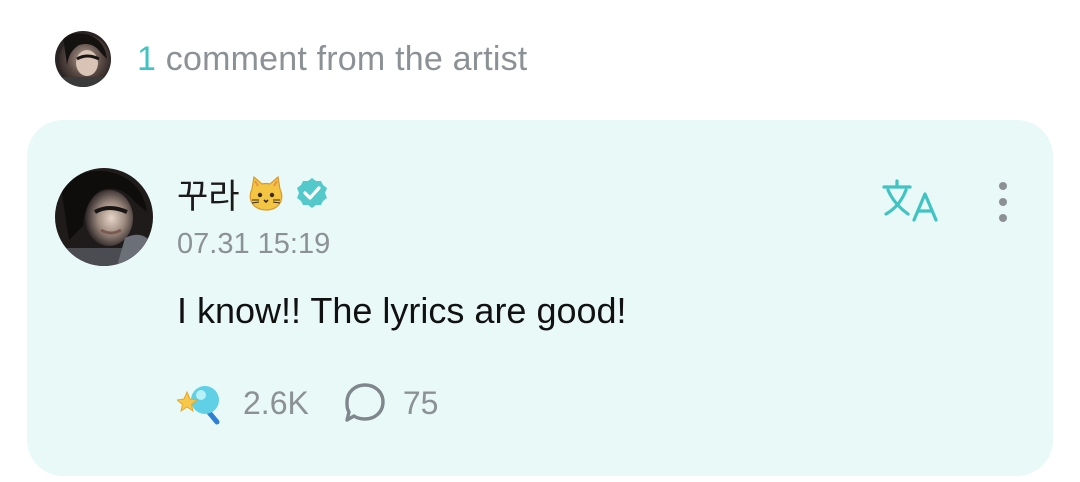 The width and height of the screenshot is (1080, 482). I want to click on artist-comments-header: 1 comment from the artist, so click(291, 59).